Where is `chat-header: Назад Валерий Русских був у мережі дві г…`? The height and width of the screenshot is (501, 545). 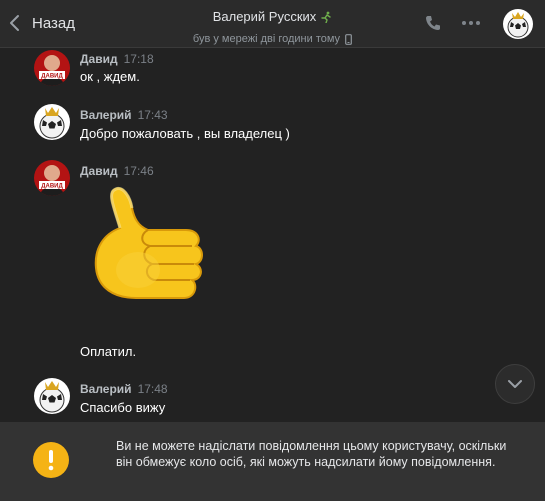 chat-header: Назад Валерий Русских був у мережі дві г… is located at coordinates (272, 24).